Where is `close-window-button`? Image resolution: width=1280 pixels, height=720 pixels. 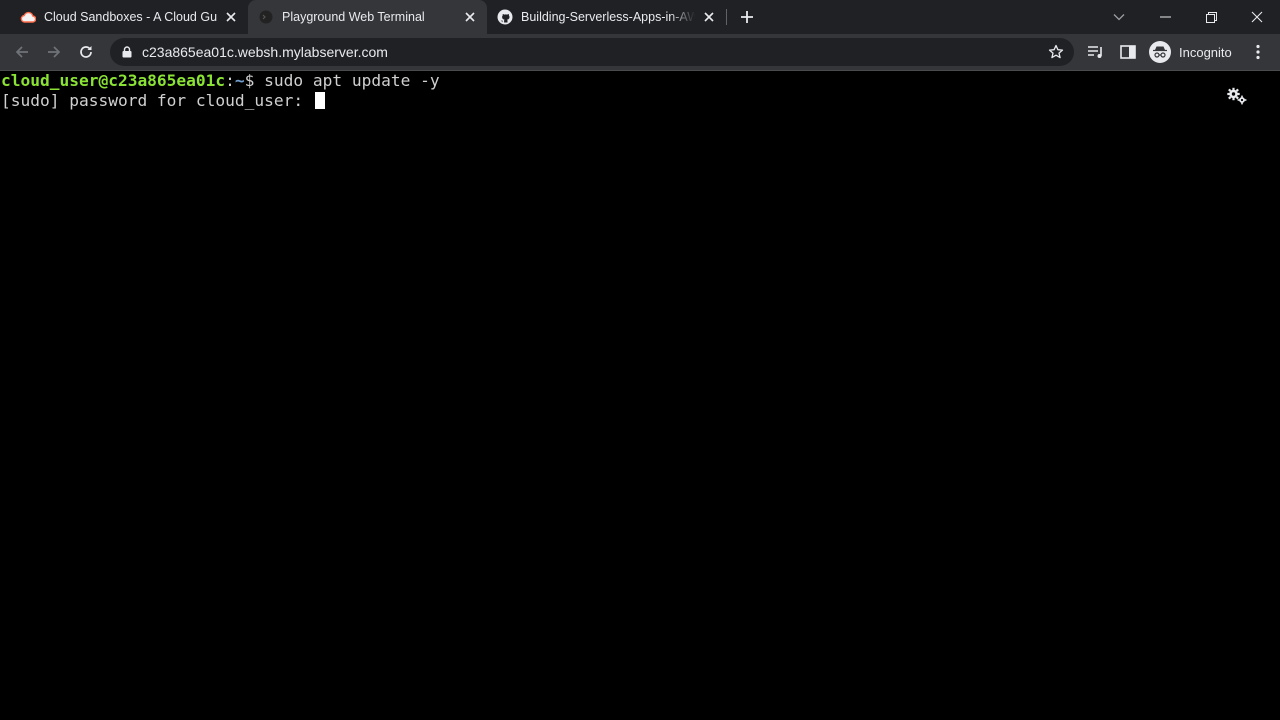 close-window-button is located at coordinates (1257, 17).